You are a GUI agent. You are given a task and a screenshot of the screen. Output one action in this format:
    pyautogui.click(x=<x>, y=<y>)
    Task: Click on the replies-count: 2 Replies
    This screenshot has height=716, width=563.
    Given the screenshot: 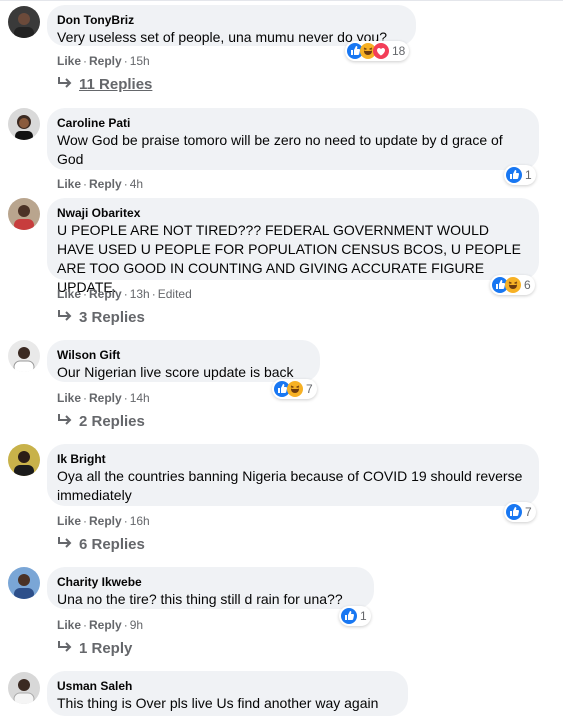 What is the action you would take?
    pyautogui.click(x=112, y=421)
    